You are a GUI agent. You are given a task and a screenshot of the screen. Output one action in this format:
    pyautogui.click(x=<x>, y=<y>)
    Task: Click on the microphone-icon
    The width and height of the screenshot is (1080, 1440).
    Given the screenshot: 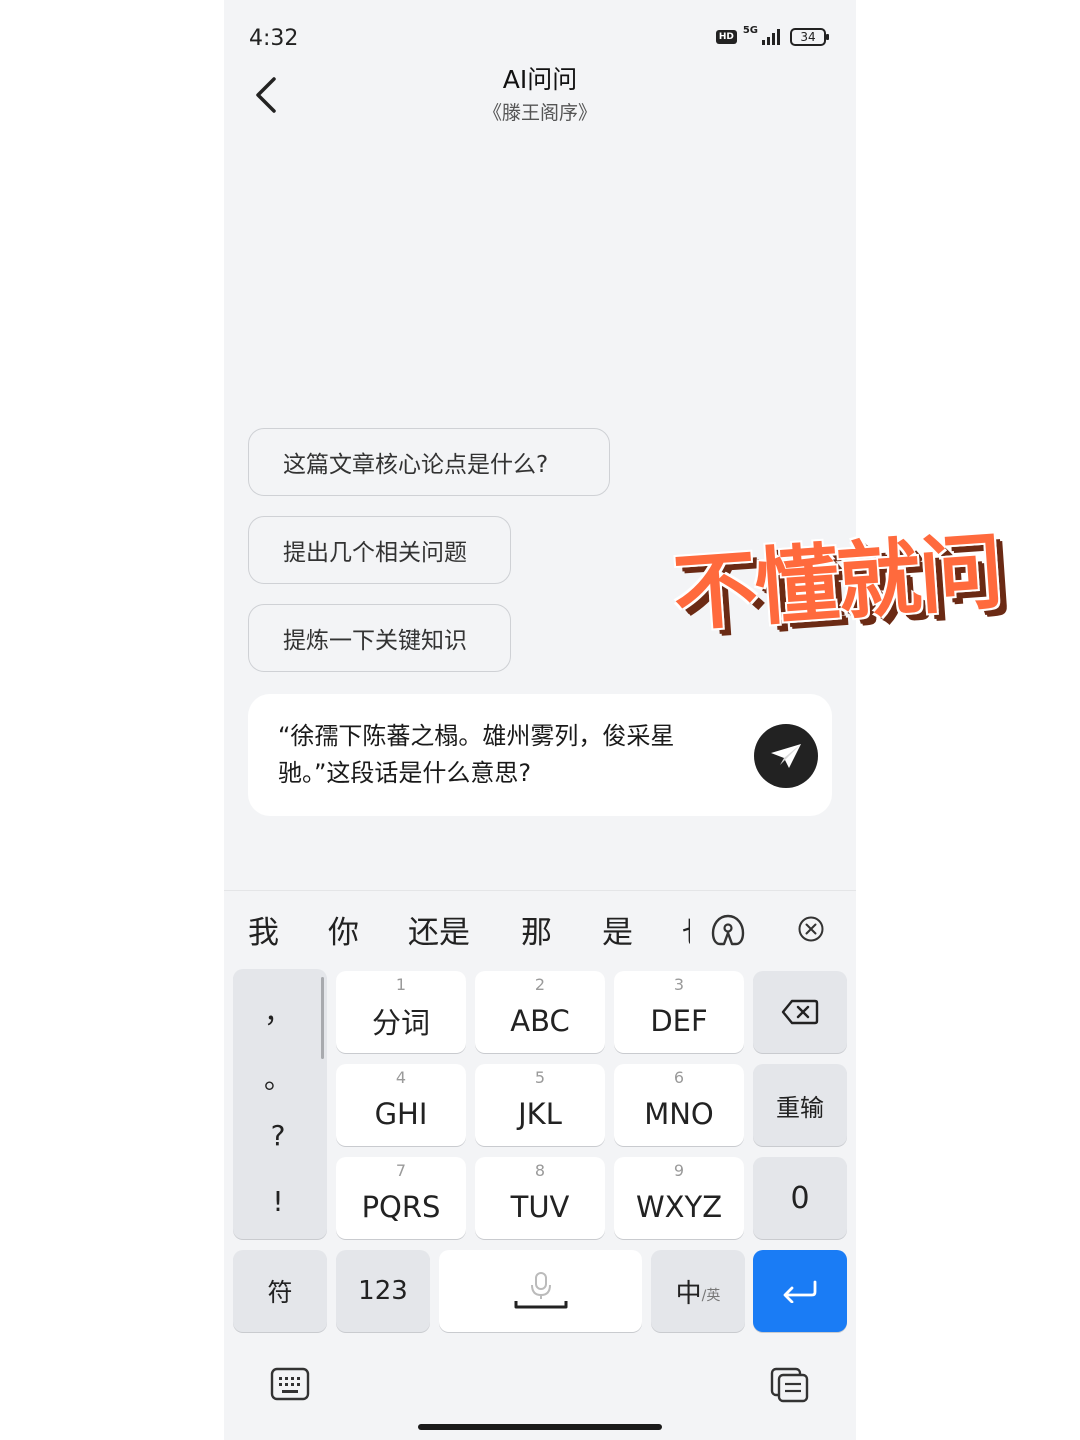 What is the action you would take?
    pyautogui.click(x=540, y=1290)
    